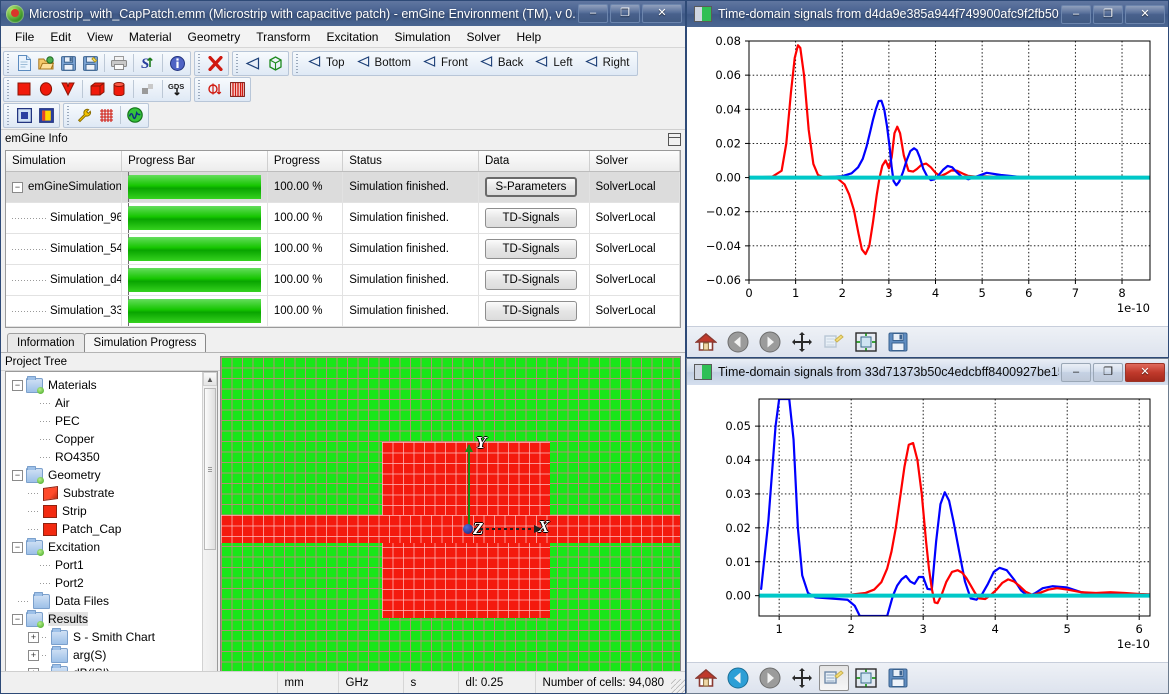 The image size is (1169, 694). Describe the element at coordinates (530, 187) in the screenshot. I see `s-parameters-button: S-Parameters` at that location.